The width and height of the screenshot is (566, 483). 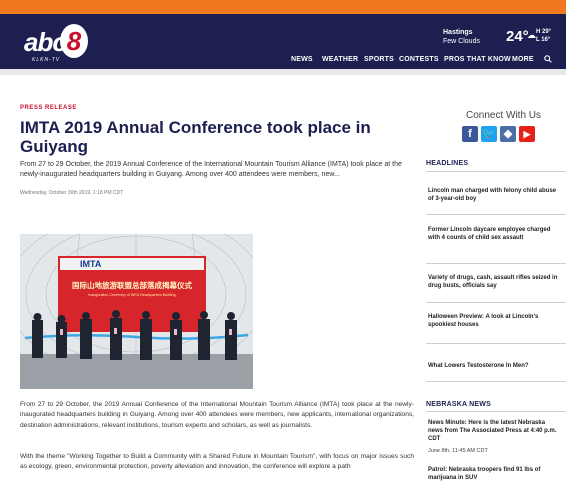 What do you see at coordinates (458, 451) in the screenshot?
I see `nebraska-news-date-1: June 8th, 11:45 AM CDT` at bounding box center [458, 451].